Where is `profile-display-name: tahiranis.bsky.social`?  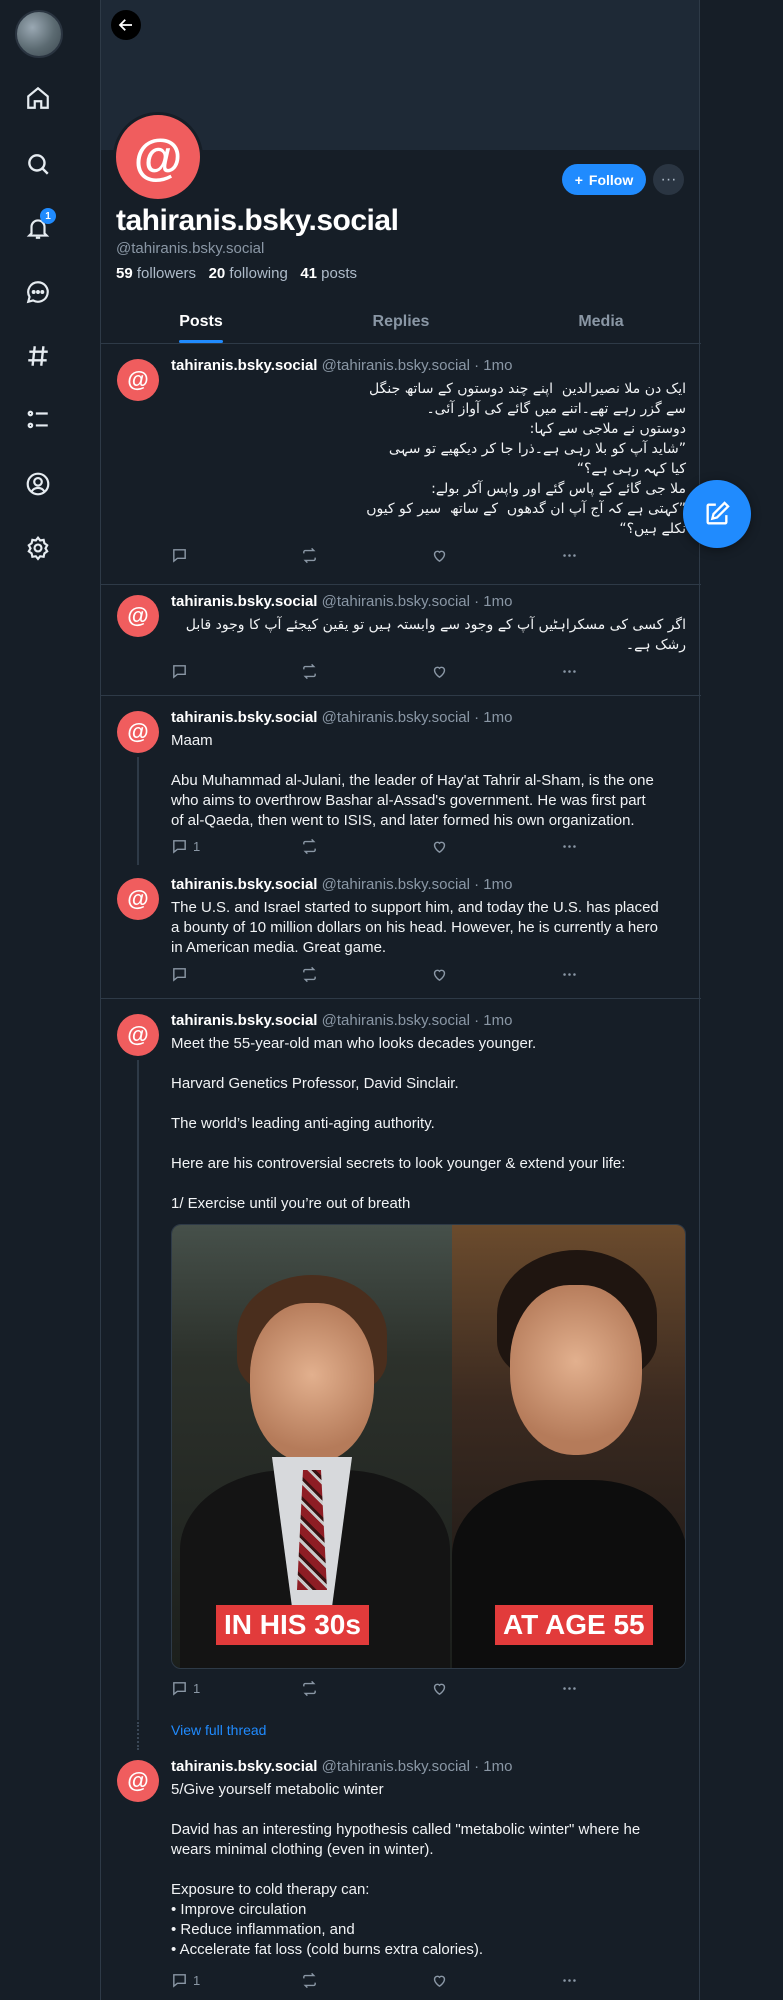 profile-display-name: tahiranis.bsky.social is located at coordinates (257, 220).